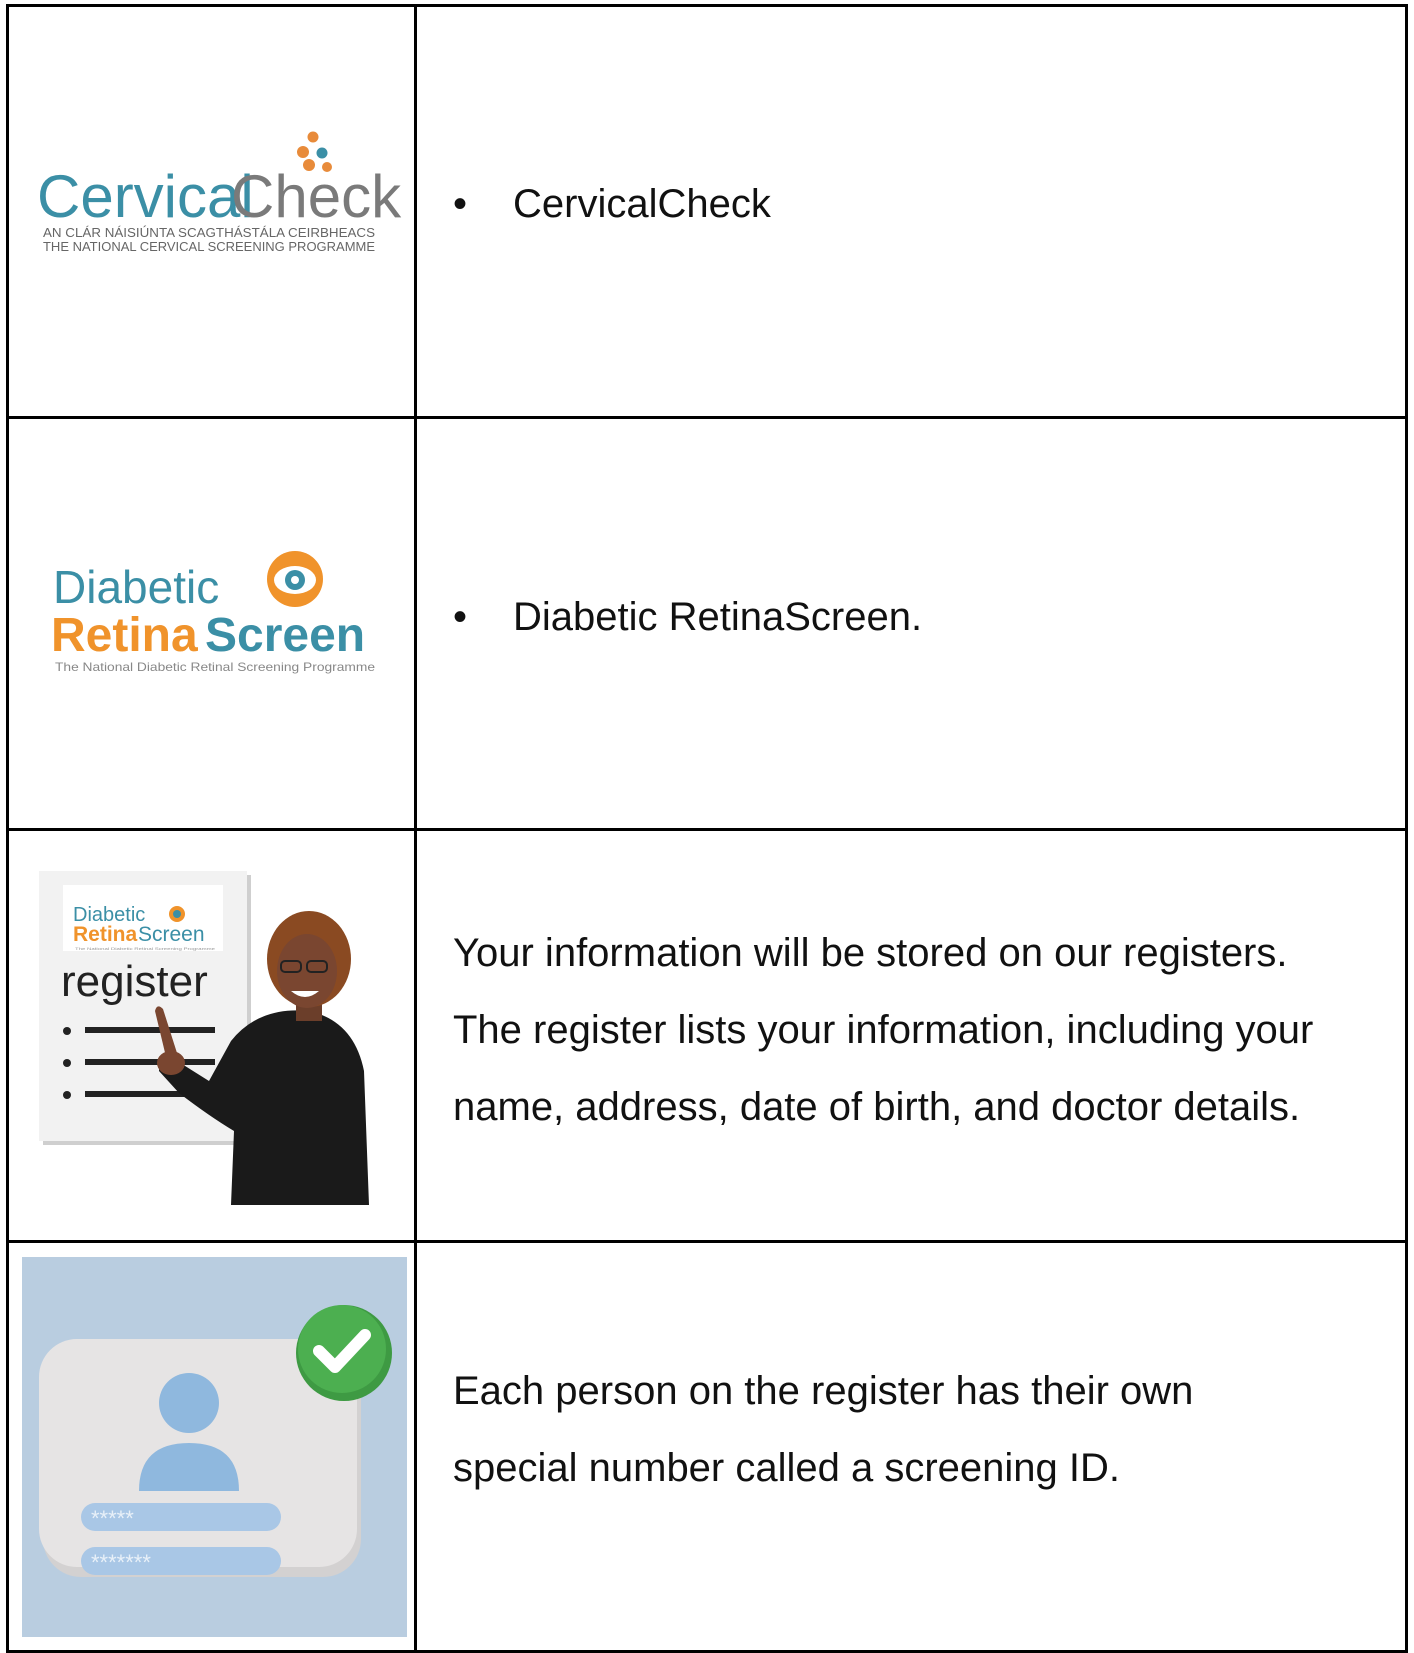 The width and height of the screenshot is (1414, 1653). I want to click on board-register-word: register, so click(134, 981).